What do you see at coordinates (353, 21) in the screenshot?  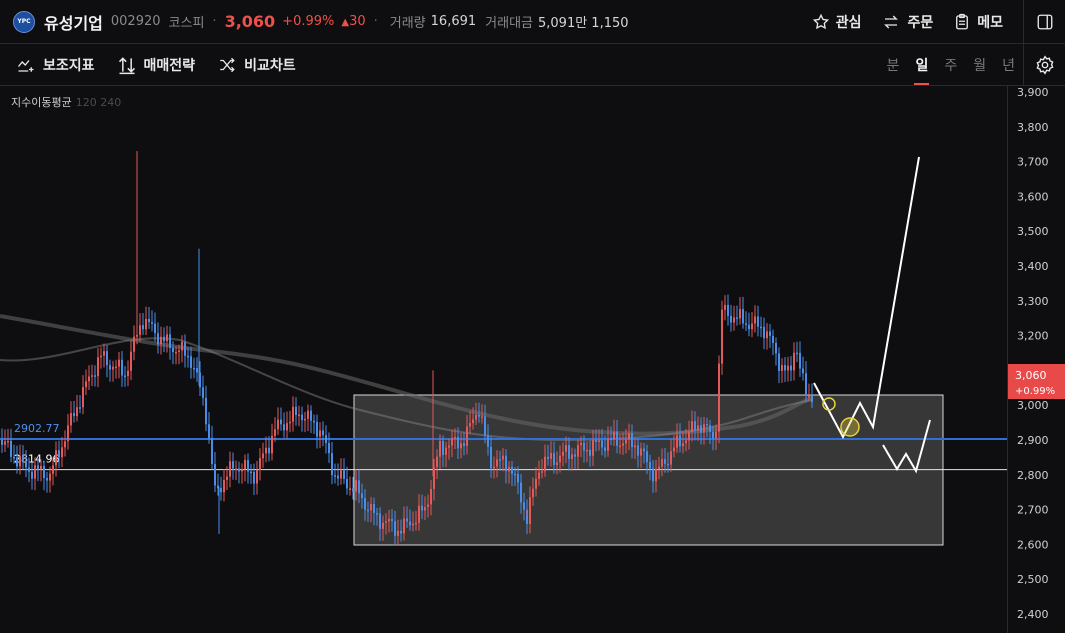 I see `change-amount: ▲30` at bounding box center [353, 21].